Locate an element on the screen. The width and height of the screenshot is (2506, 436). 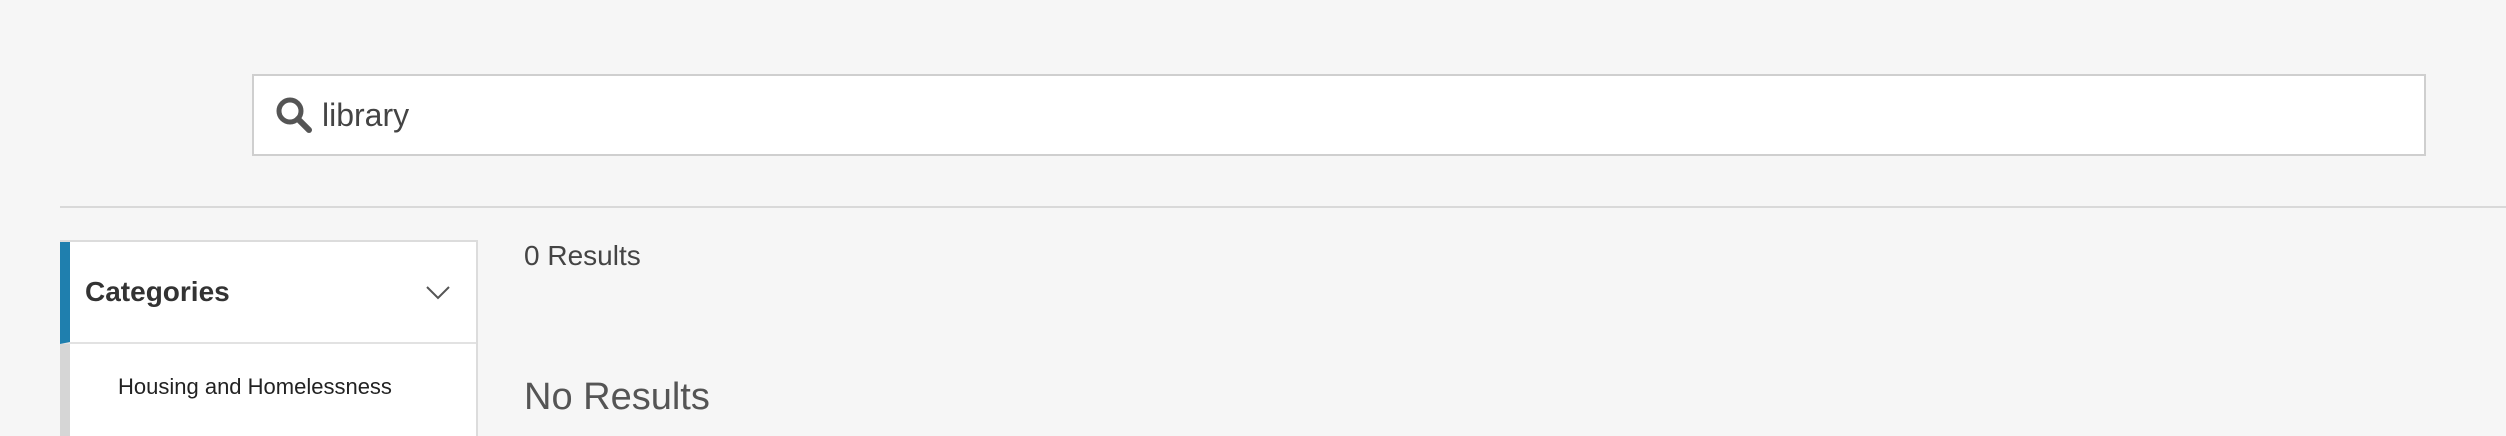
category-item-housing: Housing and Homelessness is located at coordinates (268, 390).